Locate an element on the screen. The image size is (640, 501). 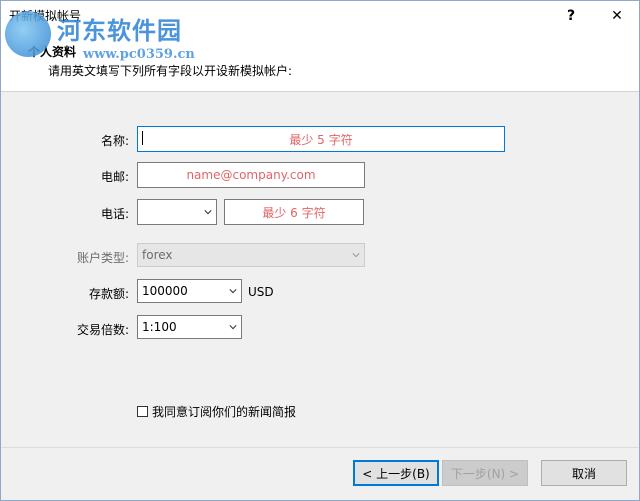
account-type-label: 账户类型: is located at coordinates (102, 258).